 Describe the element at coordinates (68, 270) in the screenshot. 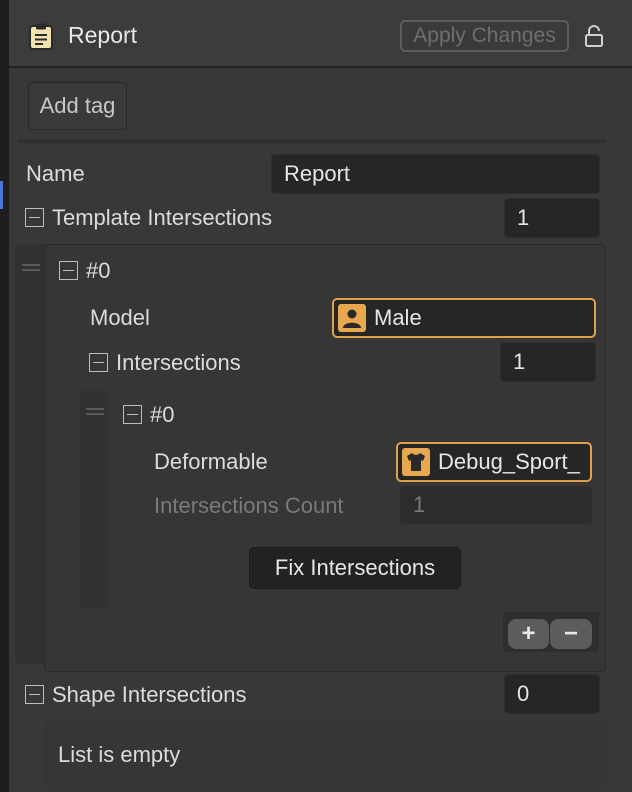

I see `element-0-collapse-toggle` at that location.